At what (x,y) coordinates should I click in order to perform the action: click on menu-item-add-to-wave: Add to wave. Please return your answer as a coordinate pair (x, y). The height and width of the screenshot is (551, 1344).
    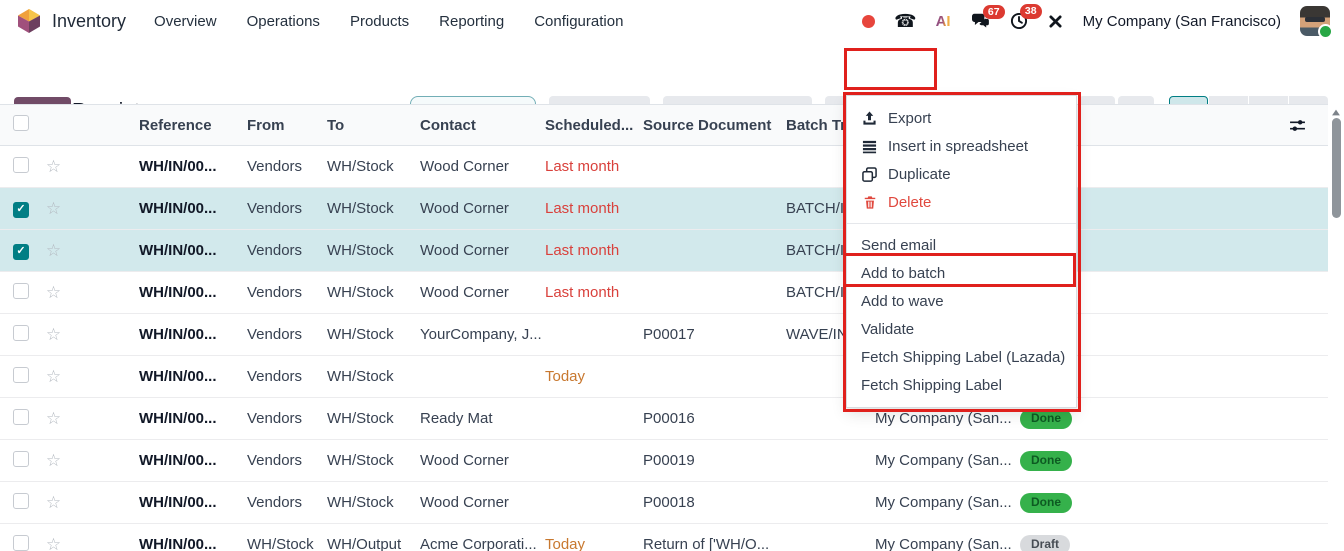
    Looking at the image, I should click on (961, 301).